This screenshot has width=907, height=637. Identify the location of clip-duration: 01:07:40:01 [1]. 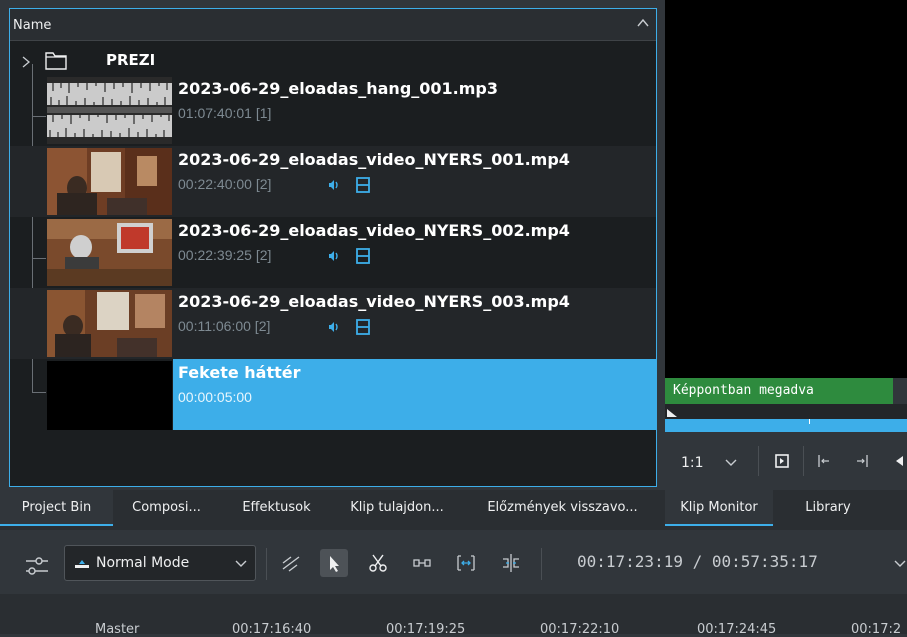
(225, 113).